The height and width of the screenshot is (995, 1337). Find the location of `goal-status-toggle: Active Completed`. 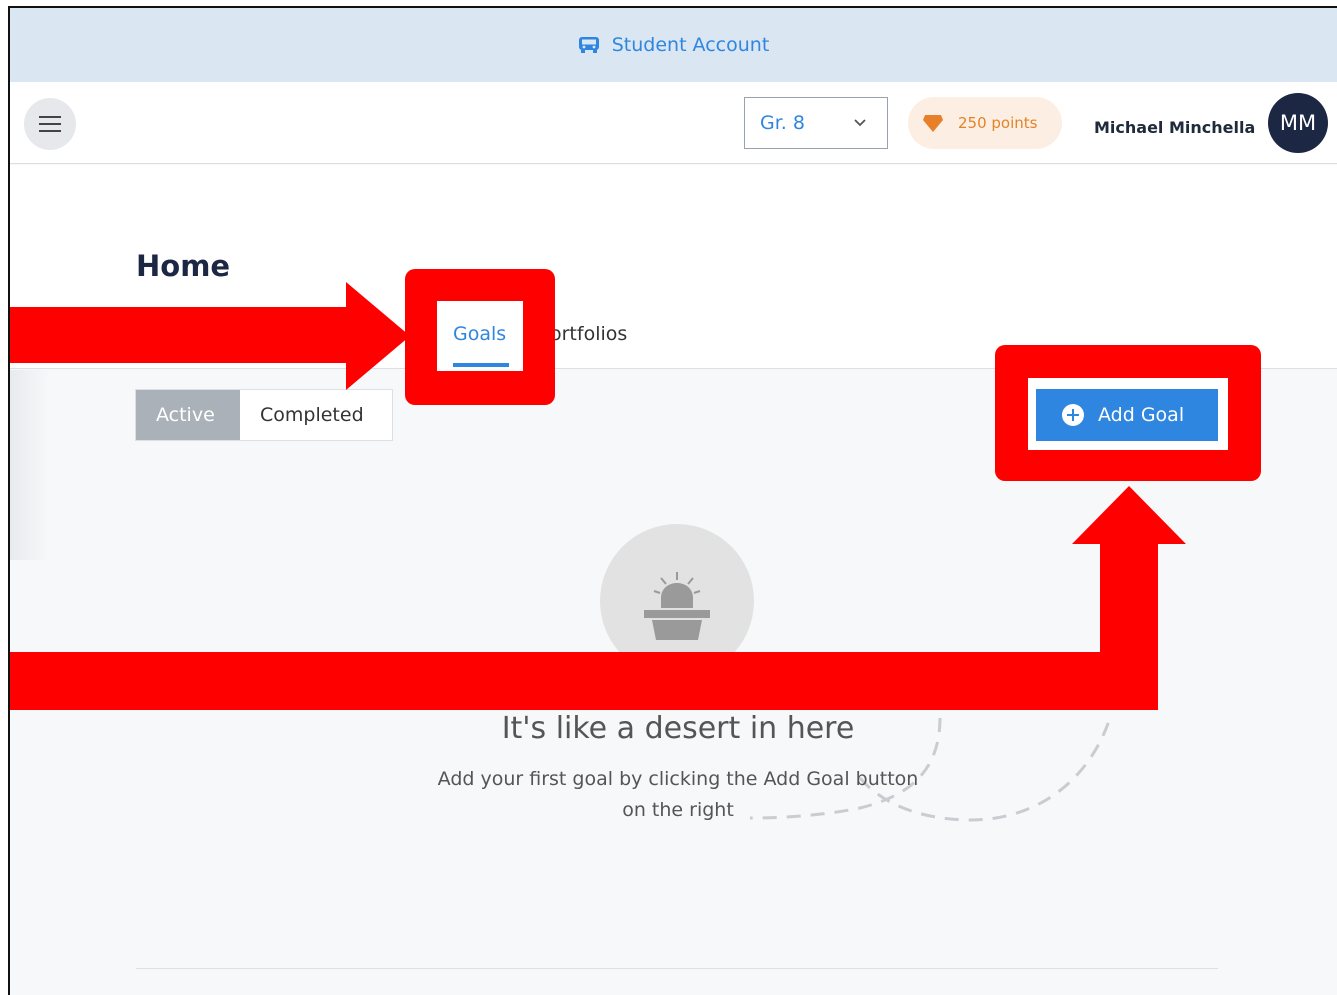

goal-status-toggle: Active Completed is located at coordinates (264, 415).